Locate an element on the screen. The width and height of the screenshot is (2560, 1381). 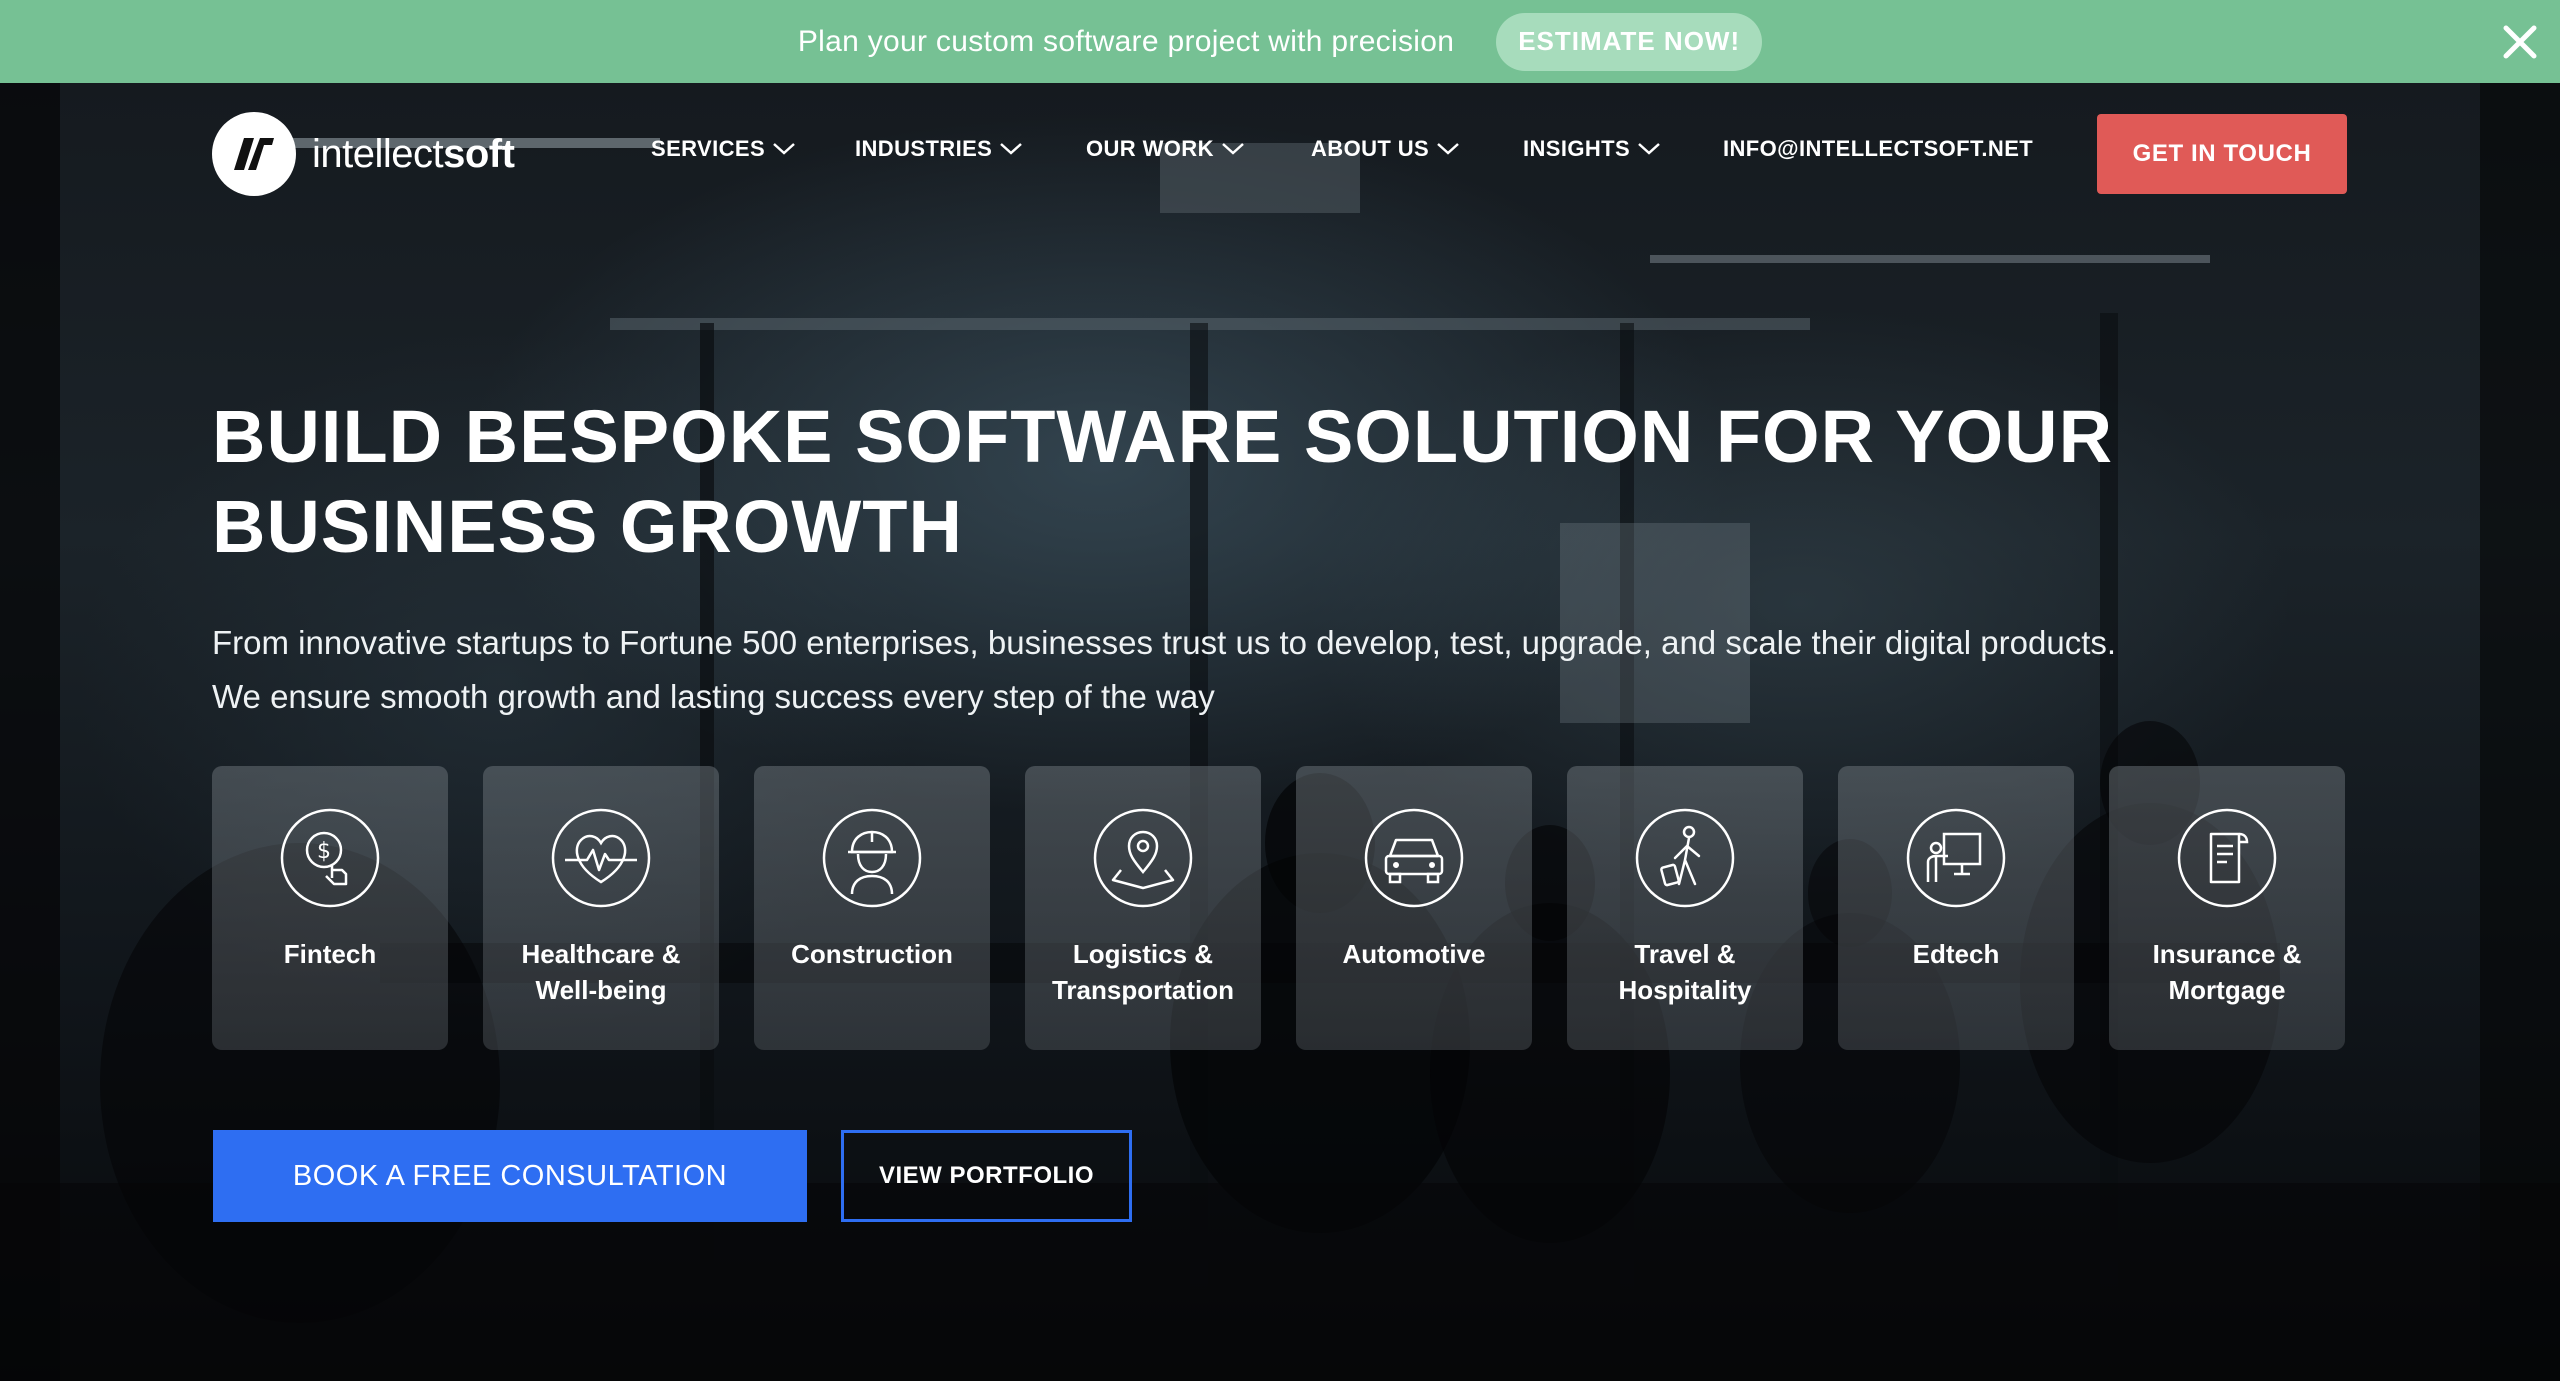
view-portfolio-button: VIEW PORTFOLIO is located at coordinates (986, 1176).